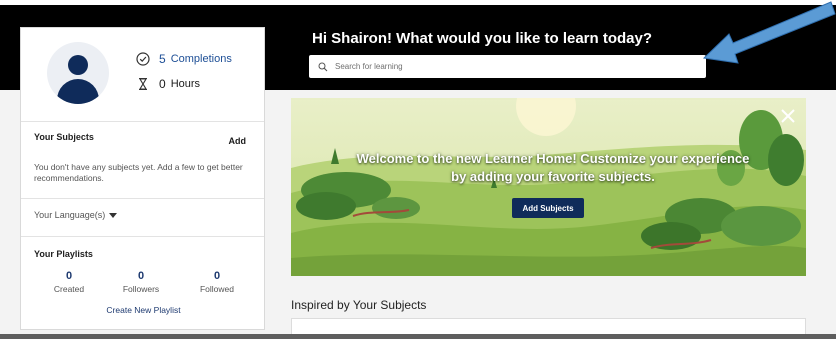 The height and width of the screenshot is (339, 836). What do you see at coordinates (238, 141) in the screenshot?
I see `add-subjects-link: Add` at bounding box center [238, 141].